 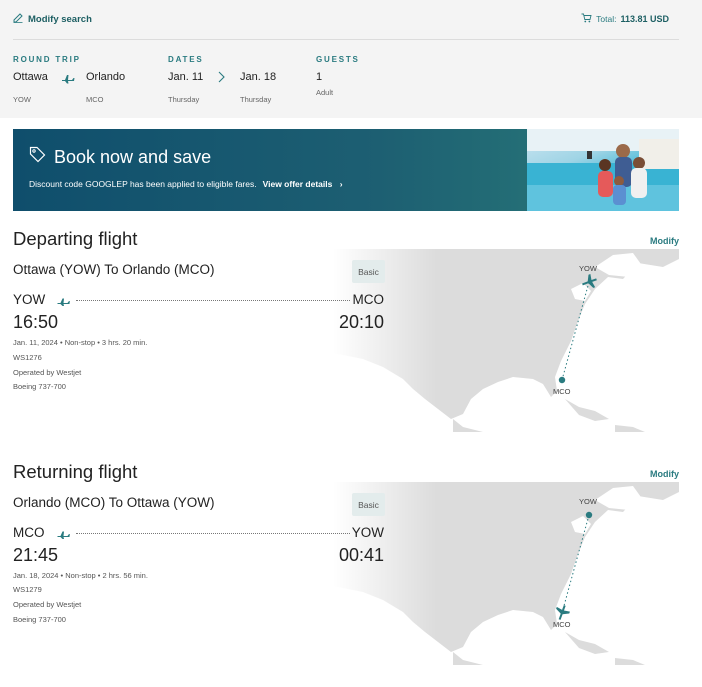 What do you see at coordinates (361, 322) in the screenshot?
I see `arrival-time: 20:10` at bounding box center [361, 322].